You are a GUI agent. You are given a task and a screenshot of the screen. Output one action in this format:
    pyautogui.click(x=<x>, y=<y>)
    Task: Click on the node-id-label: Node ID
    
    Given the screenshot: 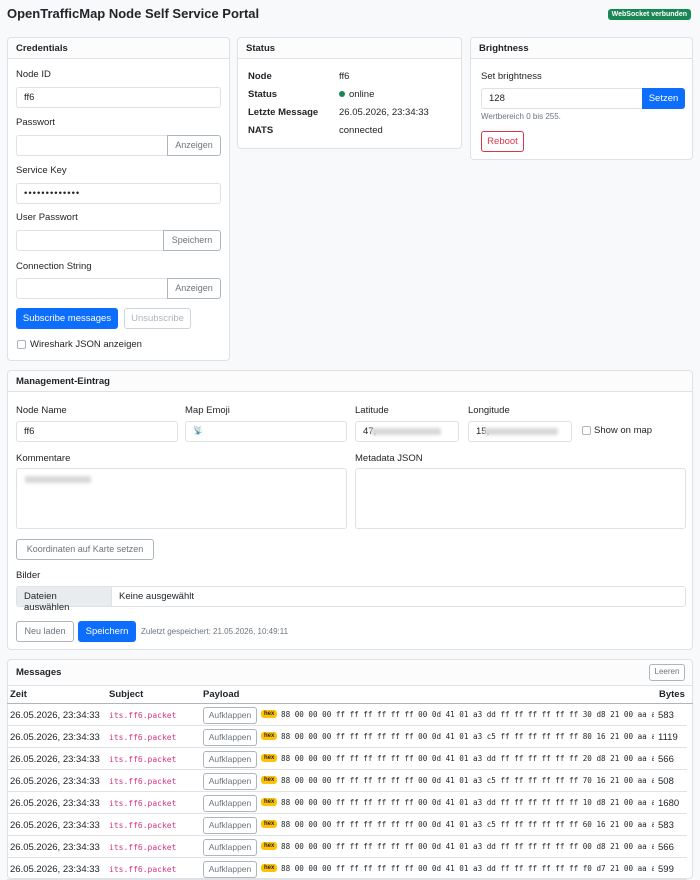 What is the action you would take?
    pyautogui.click(x=33, y=74)
    